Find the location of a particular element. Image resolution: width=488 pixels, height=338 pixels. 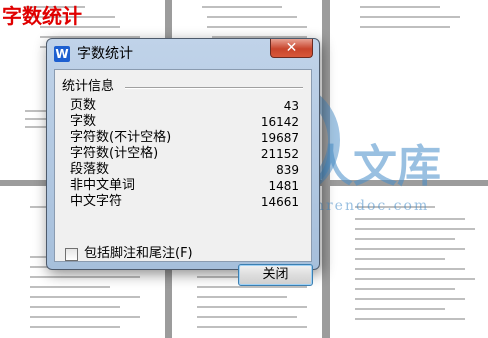

statistics-group-label: 统计信息 is located at coordinates (90, 87).